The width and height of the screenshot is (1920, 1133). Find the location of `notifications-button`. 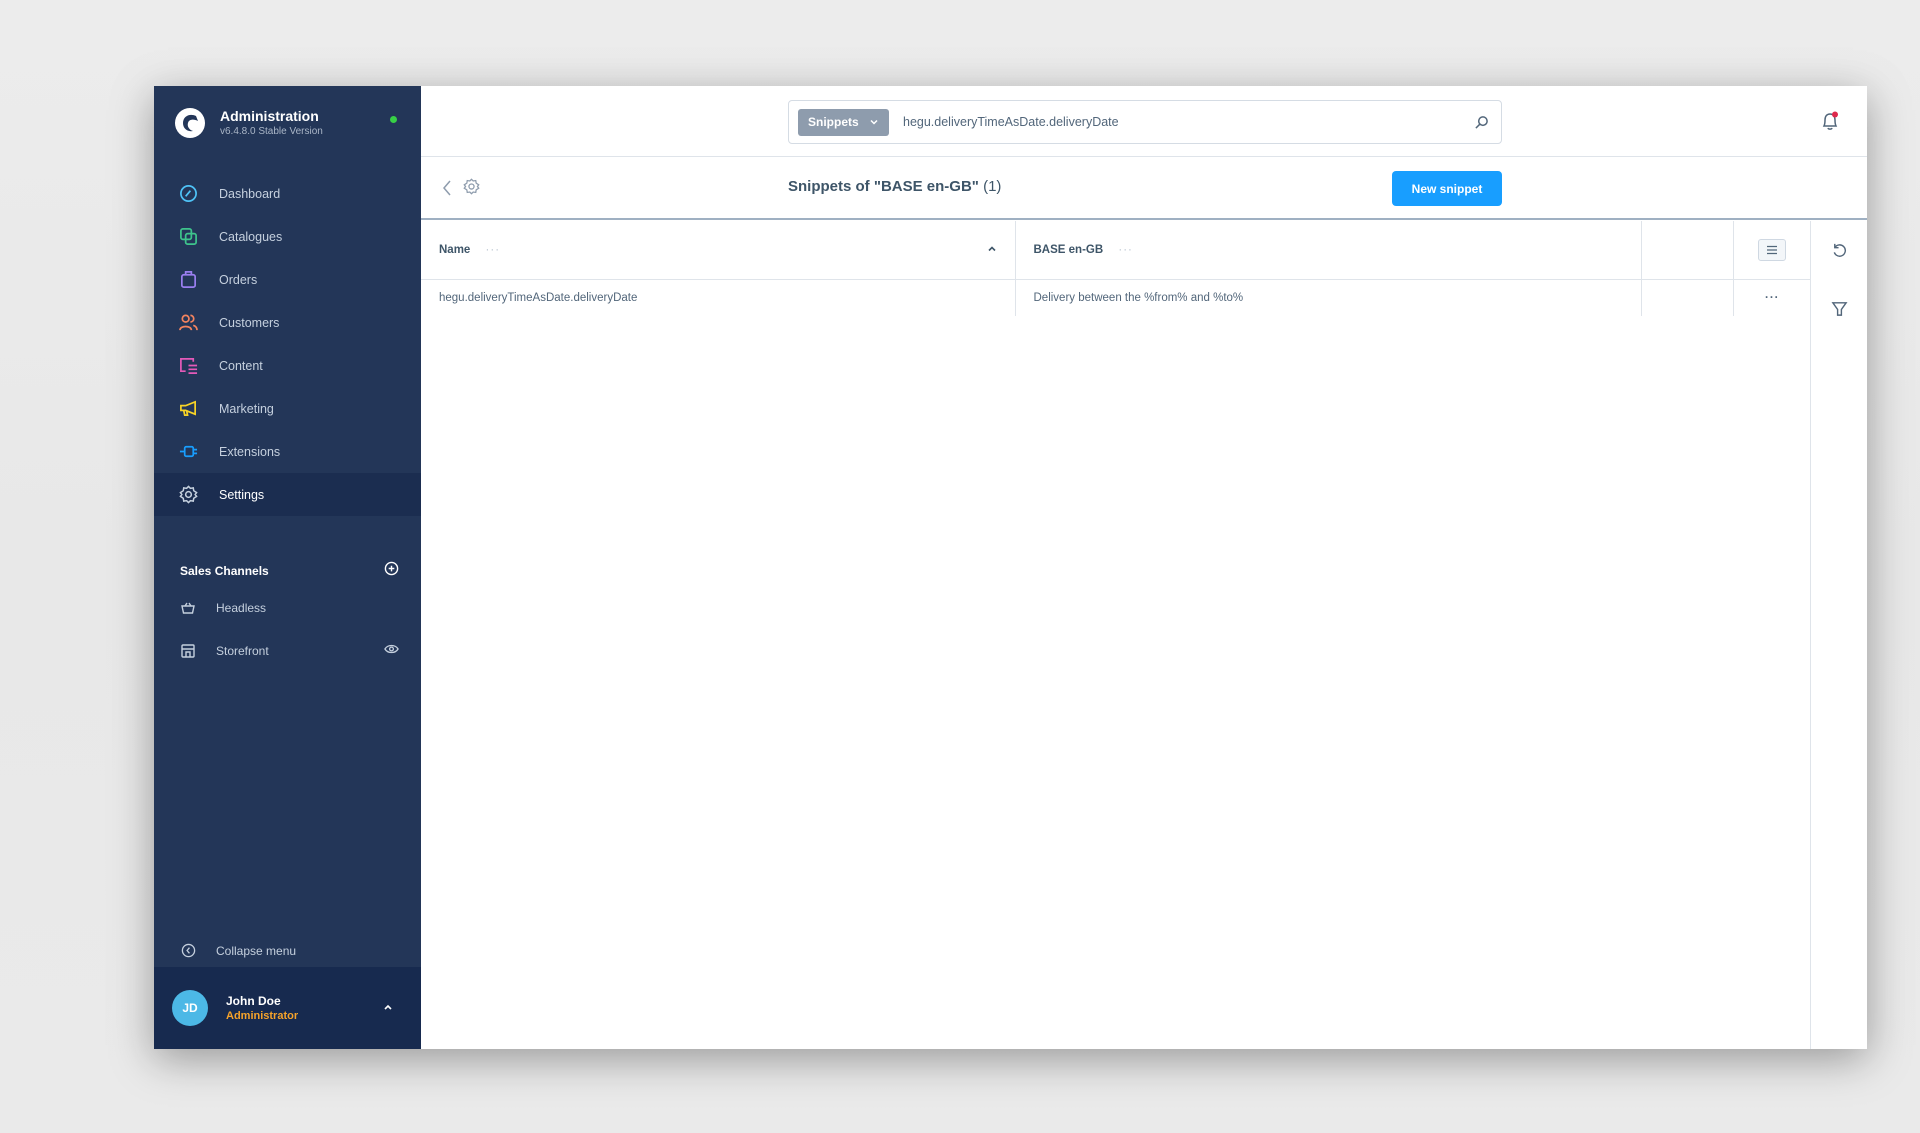

notifications-button is located at coordinates (1830, 121).